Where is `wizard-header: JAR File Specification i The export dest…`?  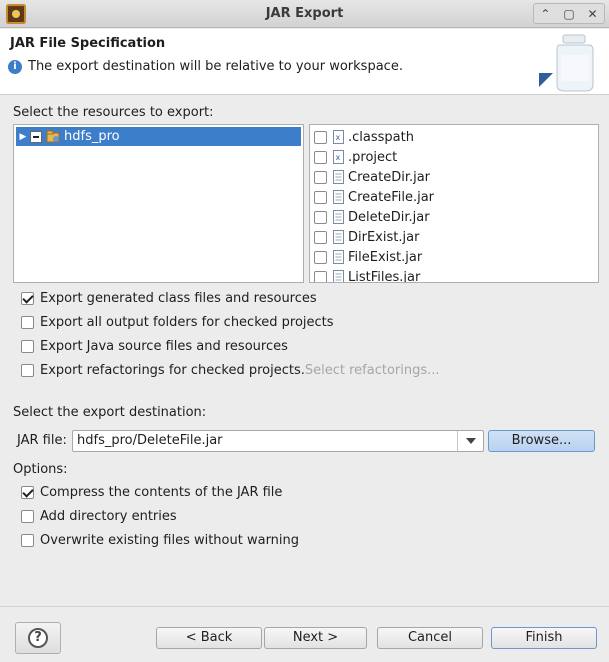
wizard-header: JAR File Specification i The export dest… is located at coordinates (304, 62).